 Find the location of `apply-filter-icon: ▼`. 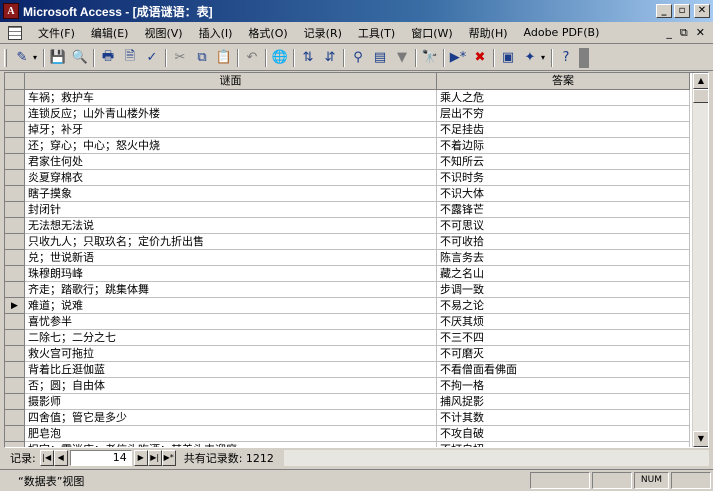

apply-filter-icon: ▼ is located at coordinates (402, 58).